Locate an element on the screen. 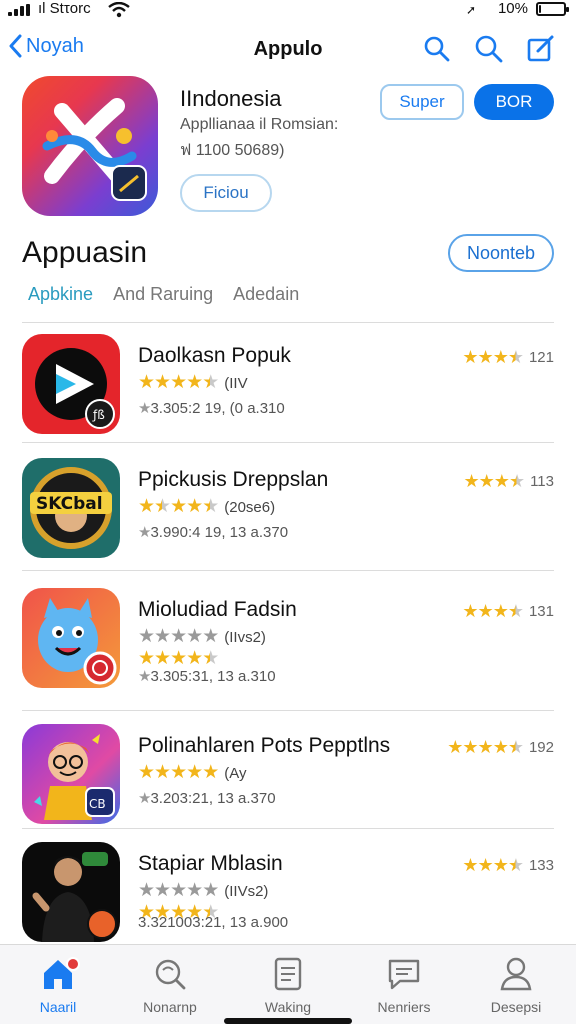  rating-stars: ★ ★ ★ ★ ★ (20se6) is located at coordinates (207, 506).